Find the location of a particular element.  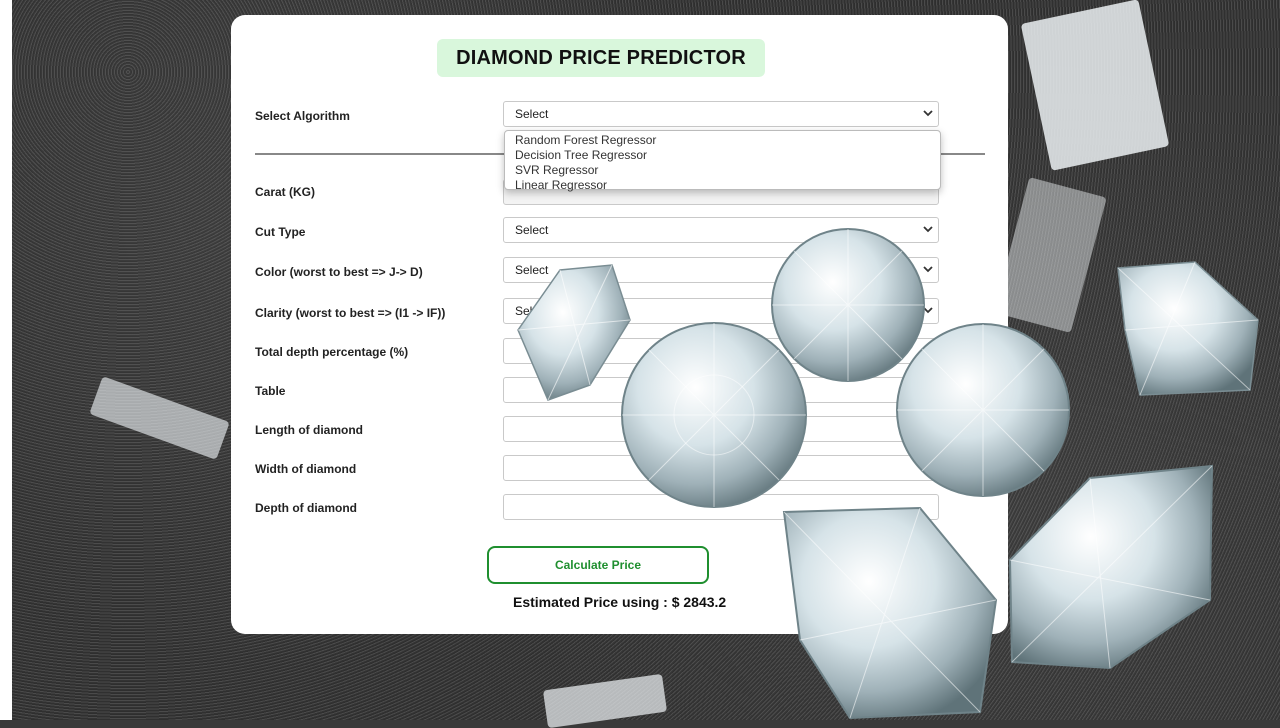

algorithm-option: Random Forest Regressor is located at coordinates (727, 140).